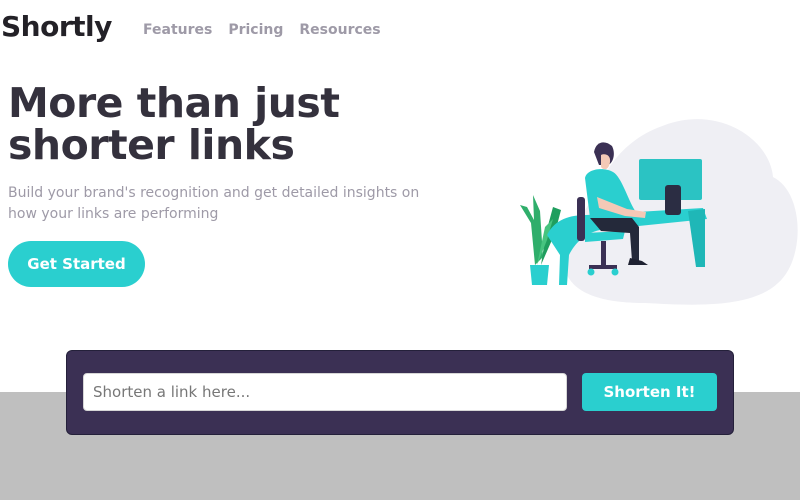 The image size is (800, 500). What do you see at coordinates (339, 30) in the screenshot?
I see `nav-item-resources: Resources` at bounding box center [339, 30].